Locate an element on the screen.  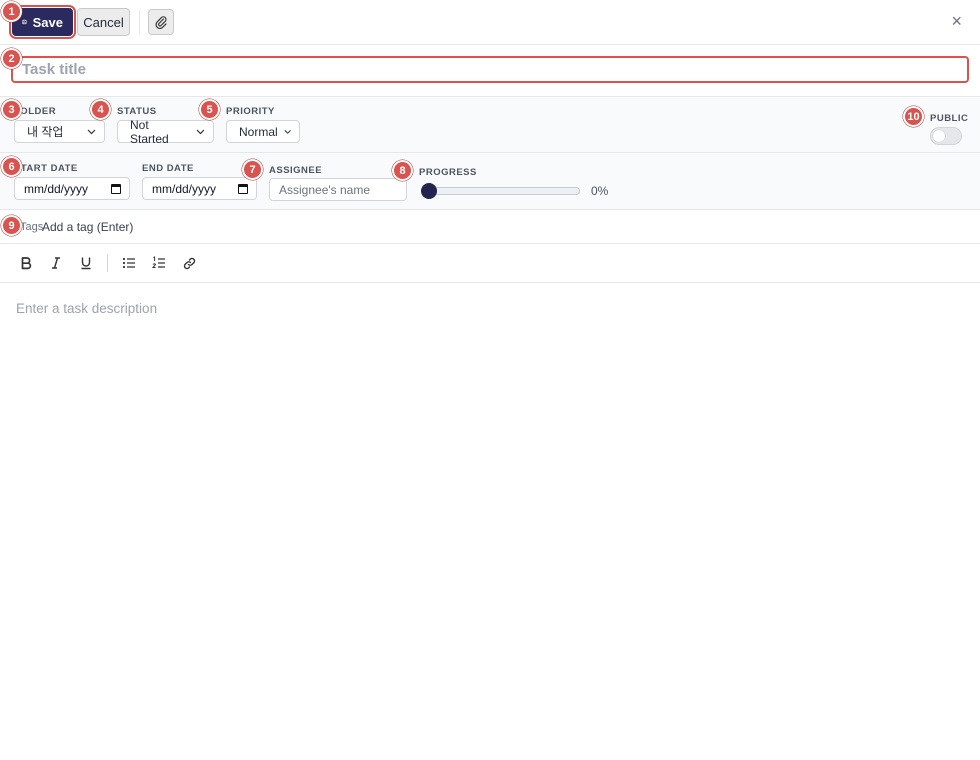
annotation-badge: 4 is located at coordinates (100, 109).